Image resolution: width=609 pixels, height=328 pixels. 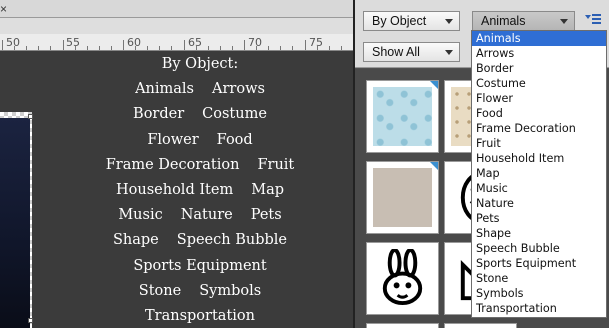 What do you see at coordinates (539, 83) in the screenshot?
I see `dropdown-option-costume: Costume` at bounding box center [539, 83].